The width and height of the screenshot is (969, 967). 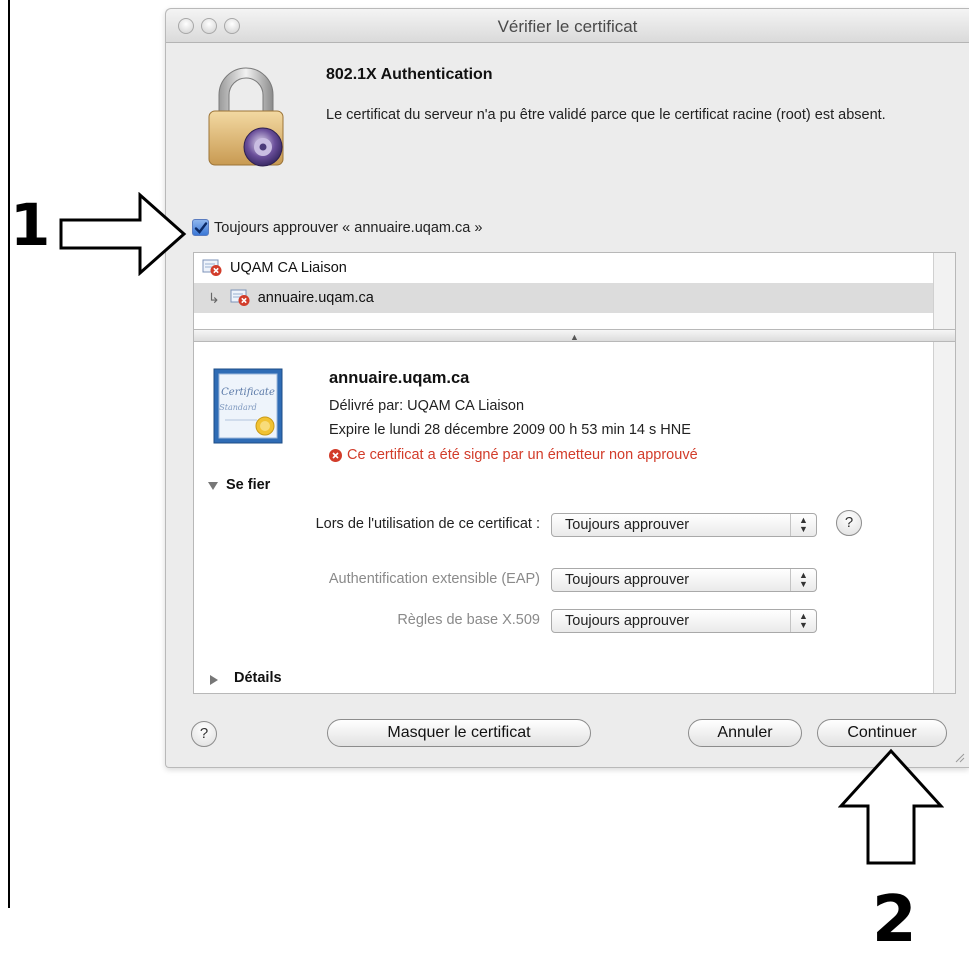 I want to click on checkmark-icon, so click(x=200, y=227).